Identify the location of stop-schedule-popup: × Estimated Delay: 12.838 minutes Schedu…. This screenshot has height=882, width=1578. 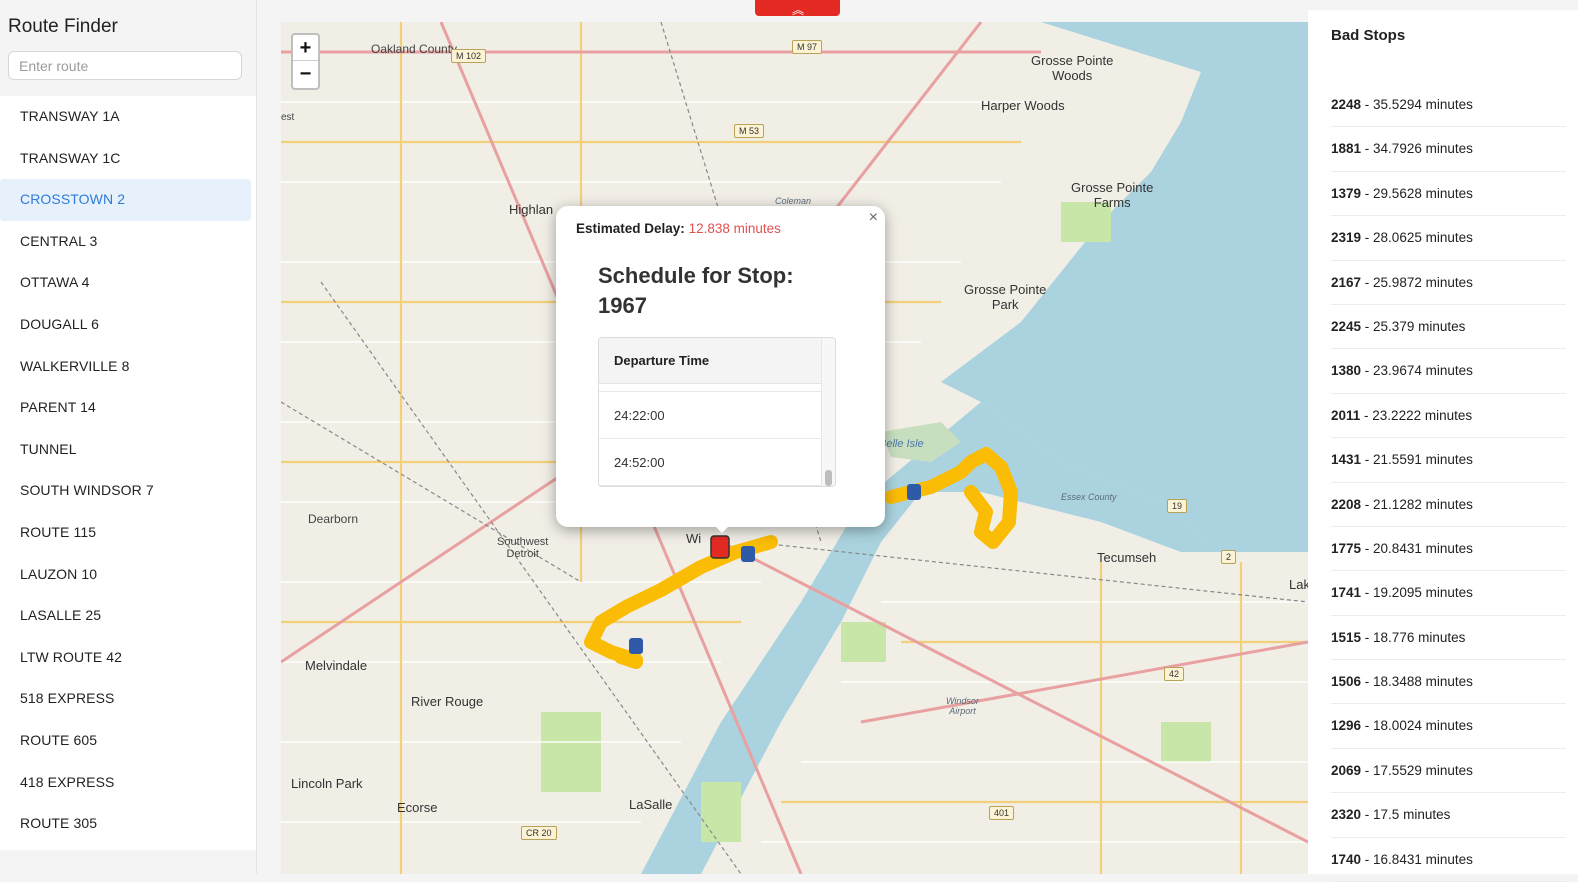
(720, 366).